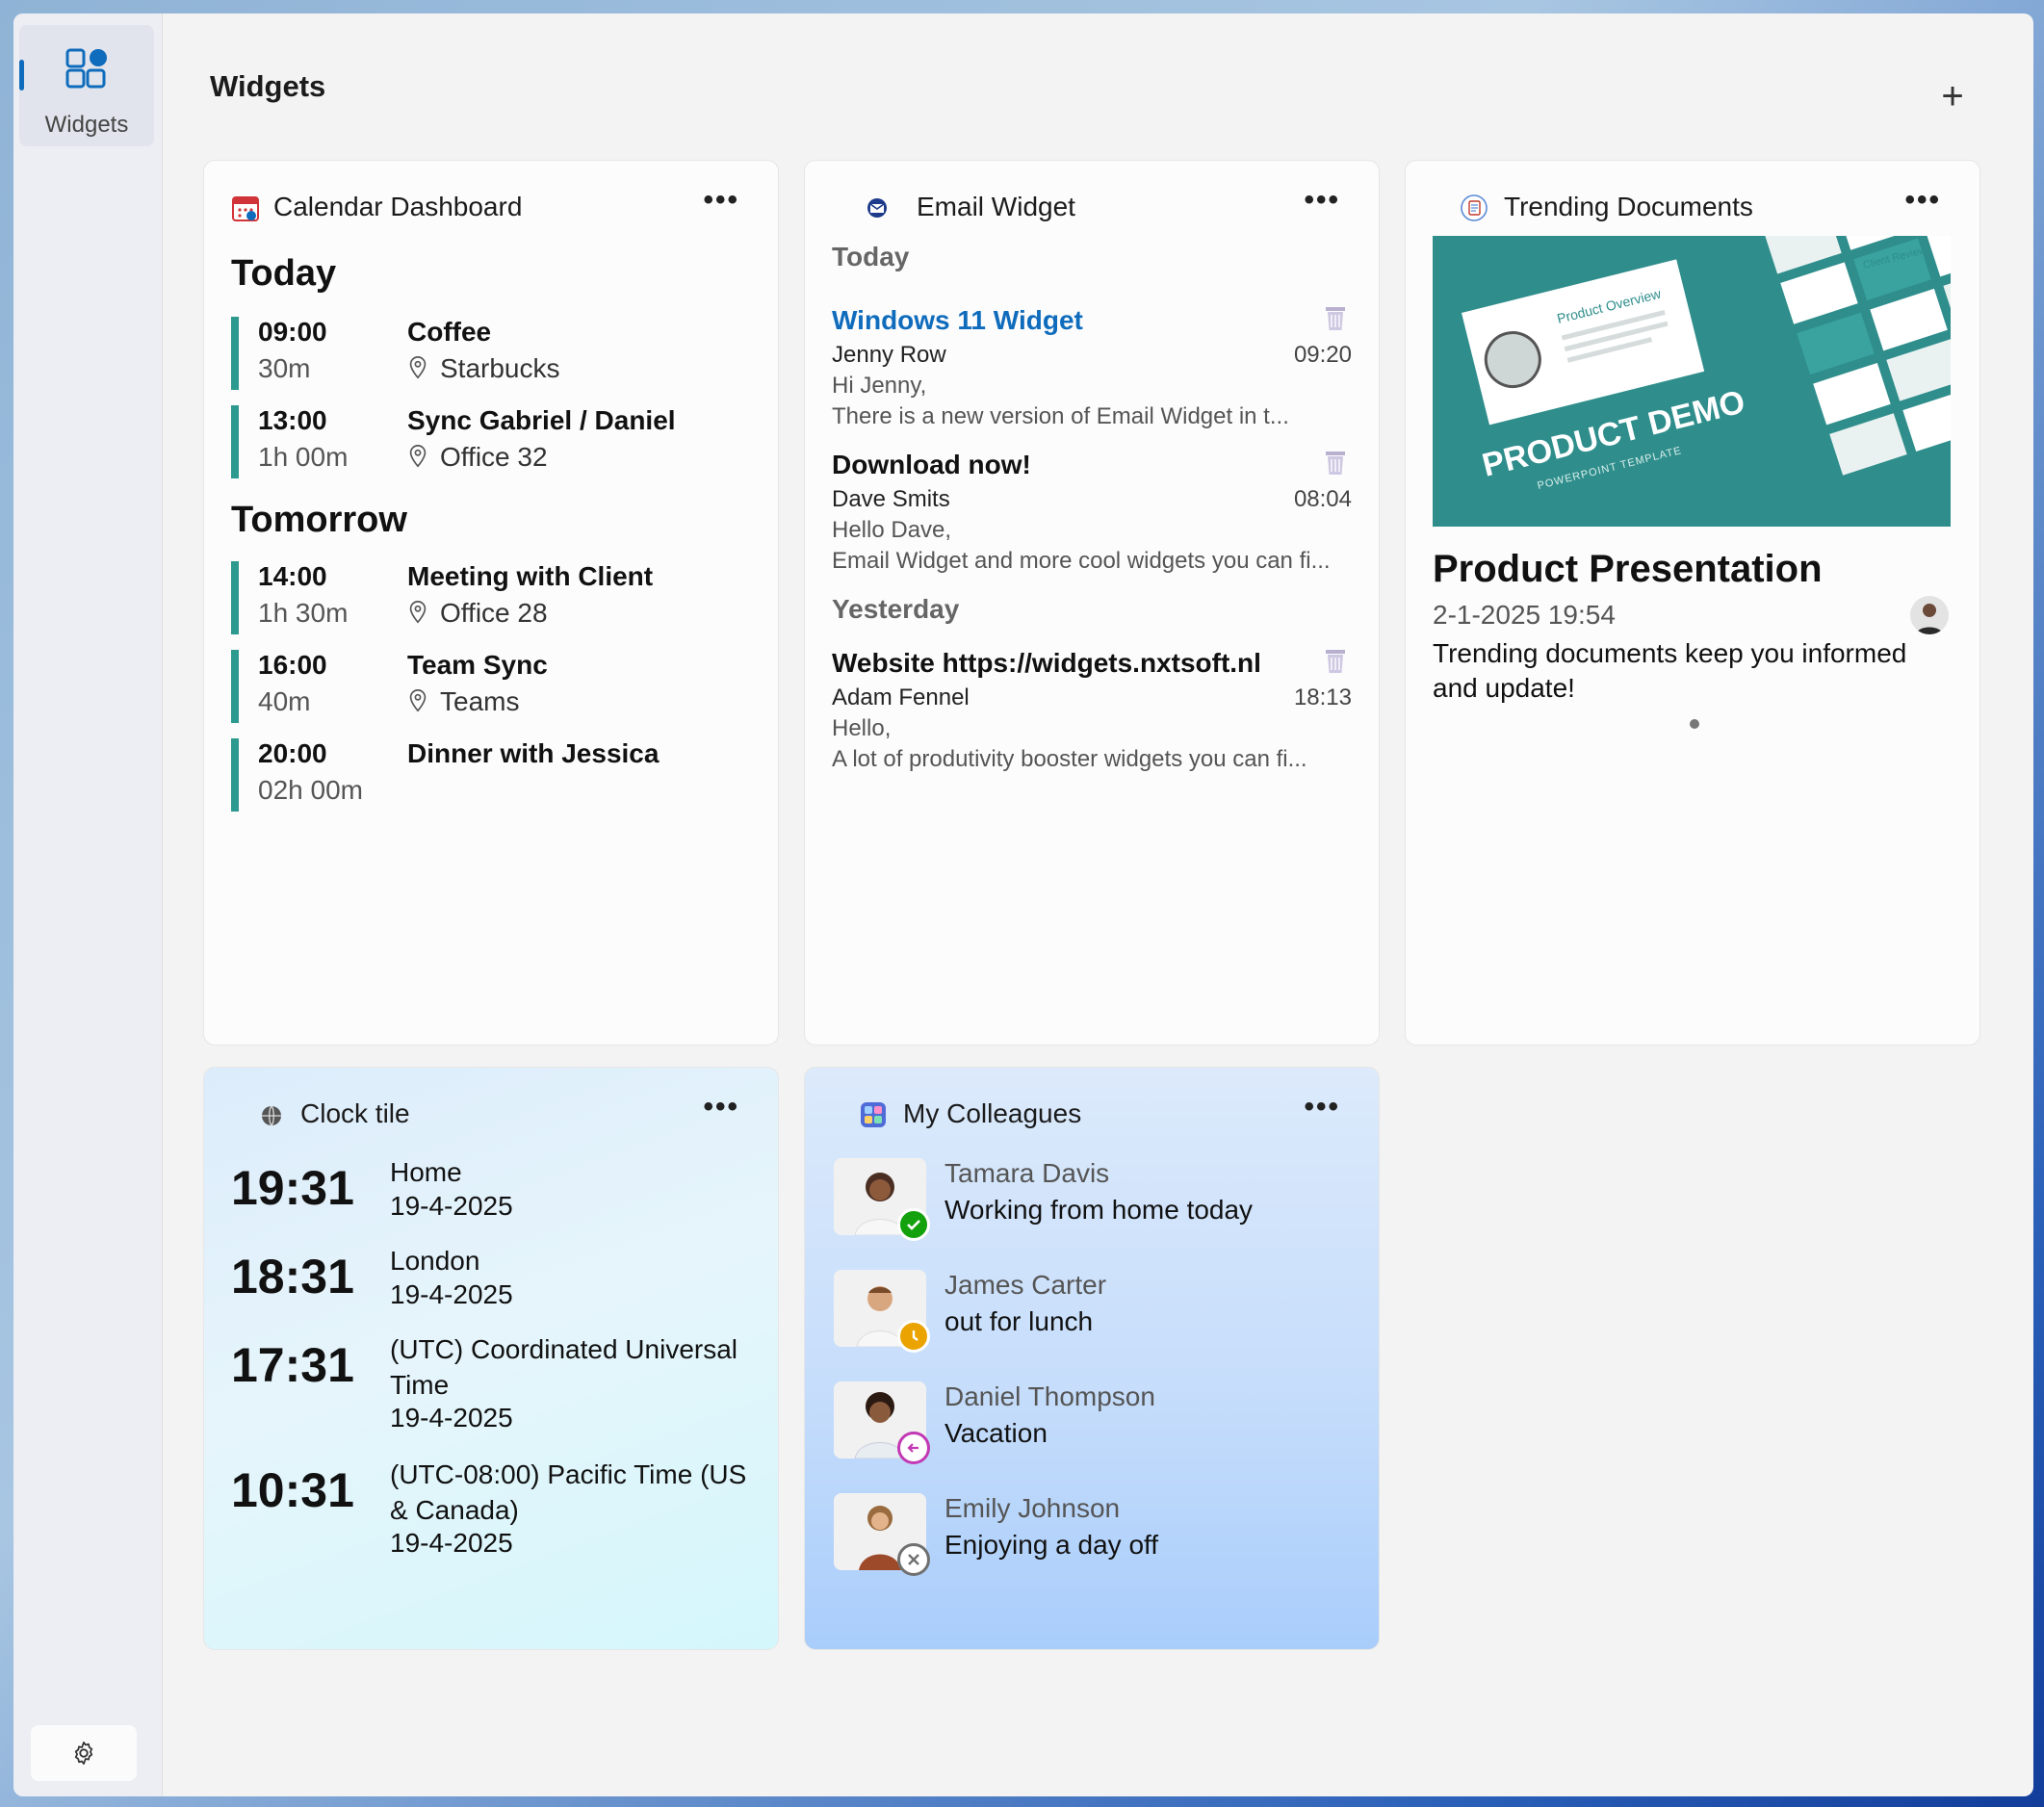  Describe the element at coordinates (310, 790) in the screenshot. I see `event-duration: 02h 00m` at that location.